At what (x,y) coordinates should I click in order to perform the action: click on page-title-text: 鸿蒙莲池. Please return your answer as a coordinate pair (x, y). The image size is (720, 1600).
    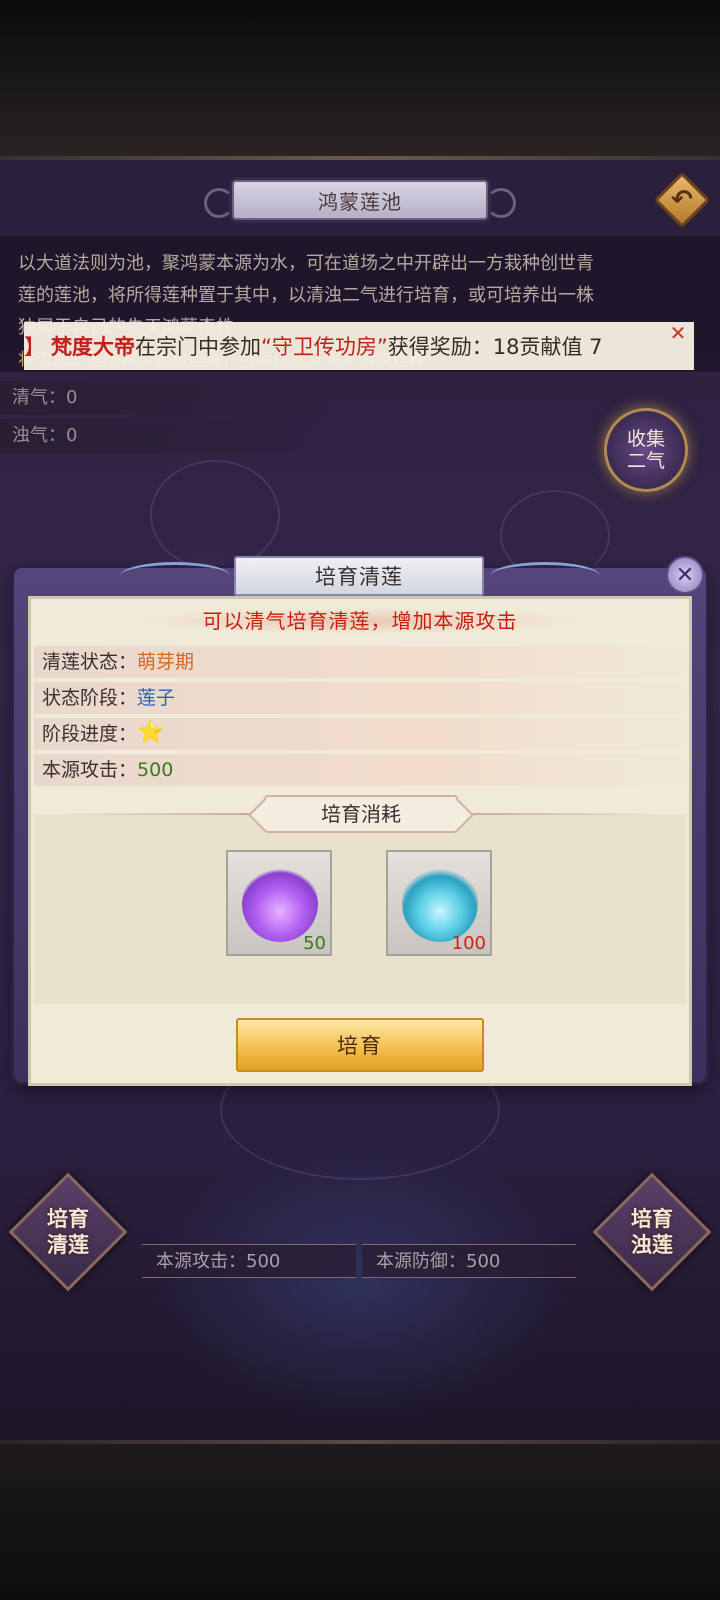
    Looking at the image, I should click on (360, 201).